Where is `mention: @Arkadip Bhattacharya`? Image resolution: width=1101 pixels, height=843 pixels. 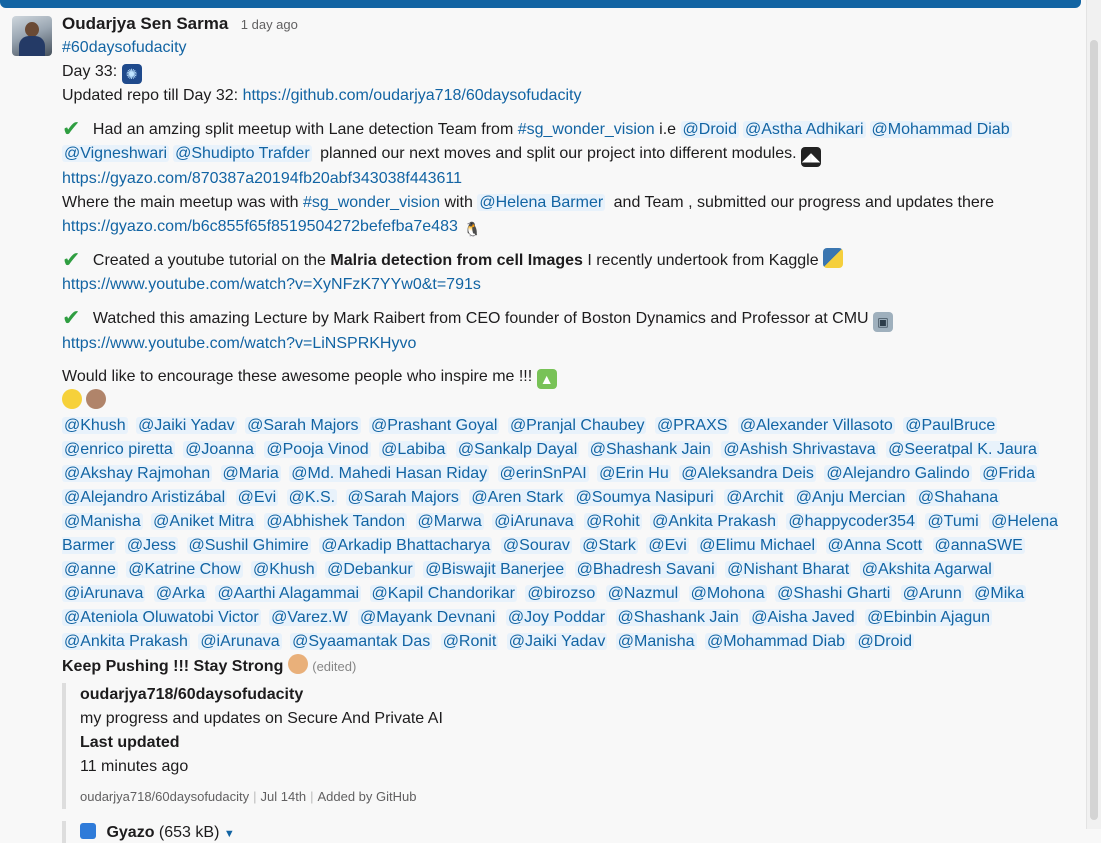
mention: @Arkadip Bhattacharya is located at coordinates (406, 545).